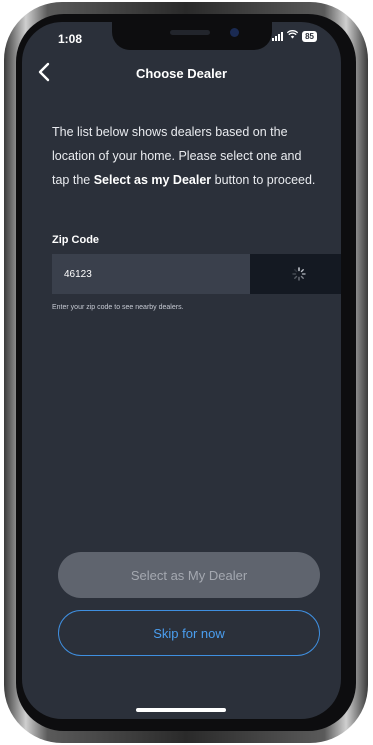  Describe the element at coordinates (278, 36) in the screenshot. I see `signal-icon` at that location.